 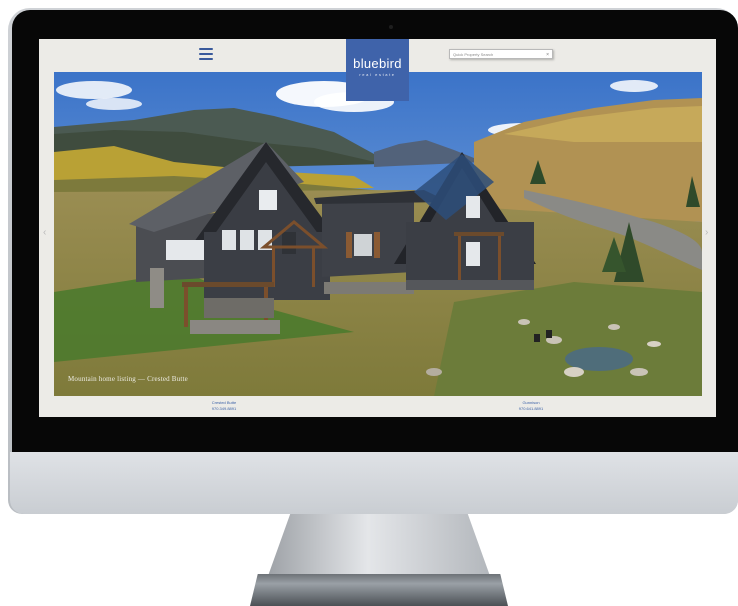 I want to click on brand-logo: bluebird real estate, so click(x=377, y=70).